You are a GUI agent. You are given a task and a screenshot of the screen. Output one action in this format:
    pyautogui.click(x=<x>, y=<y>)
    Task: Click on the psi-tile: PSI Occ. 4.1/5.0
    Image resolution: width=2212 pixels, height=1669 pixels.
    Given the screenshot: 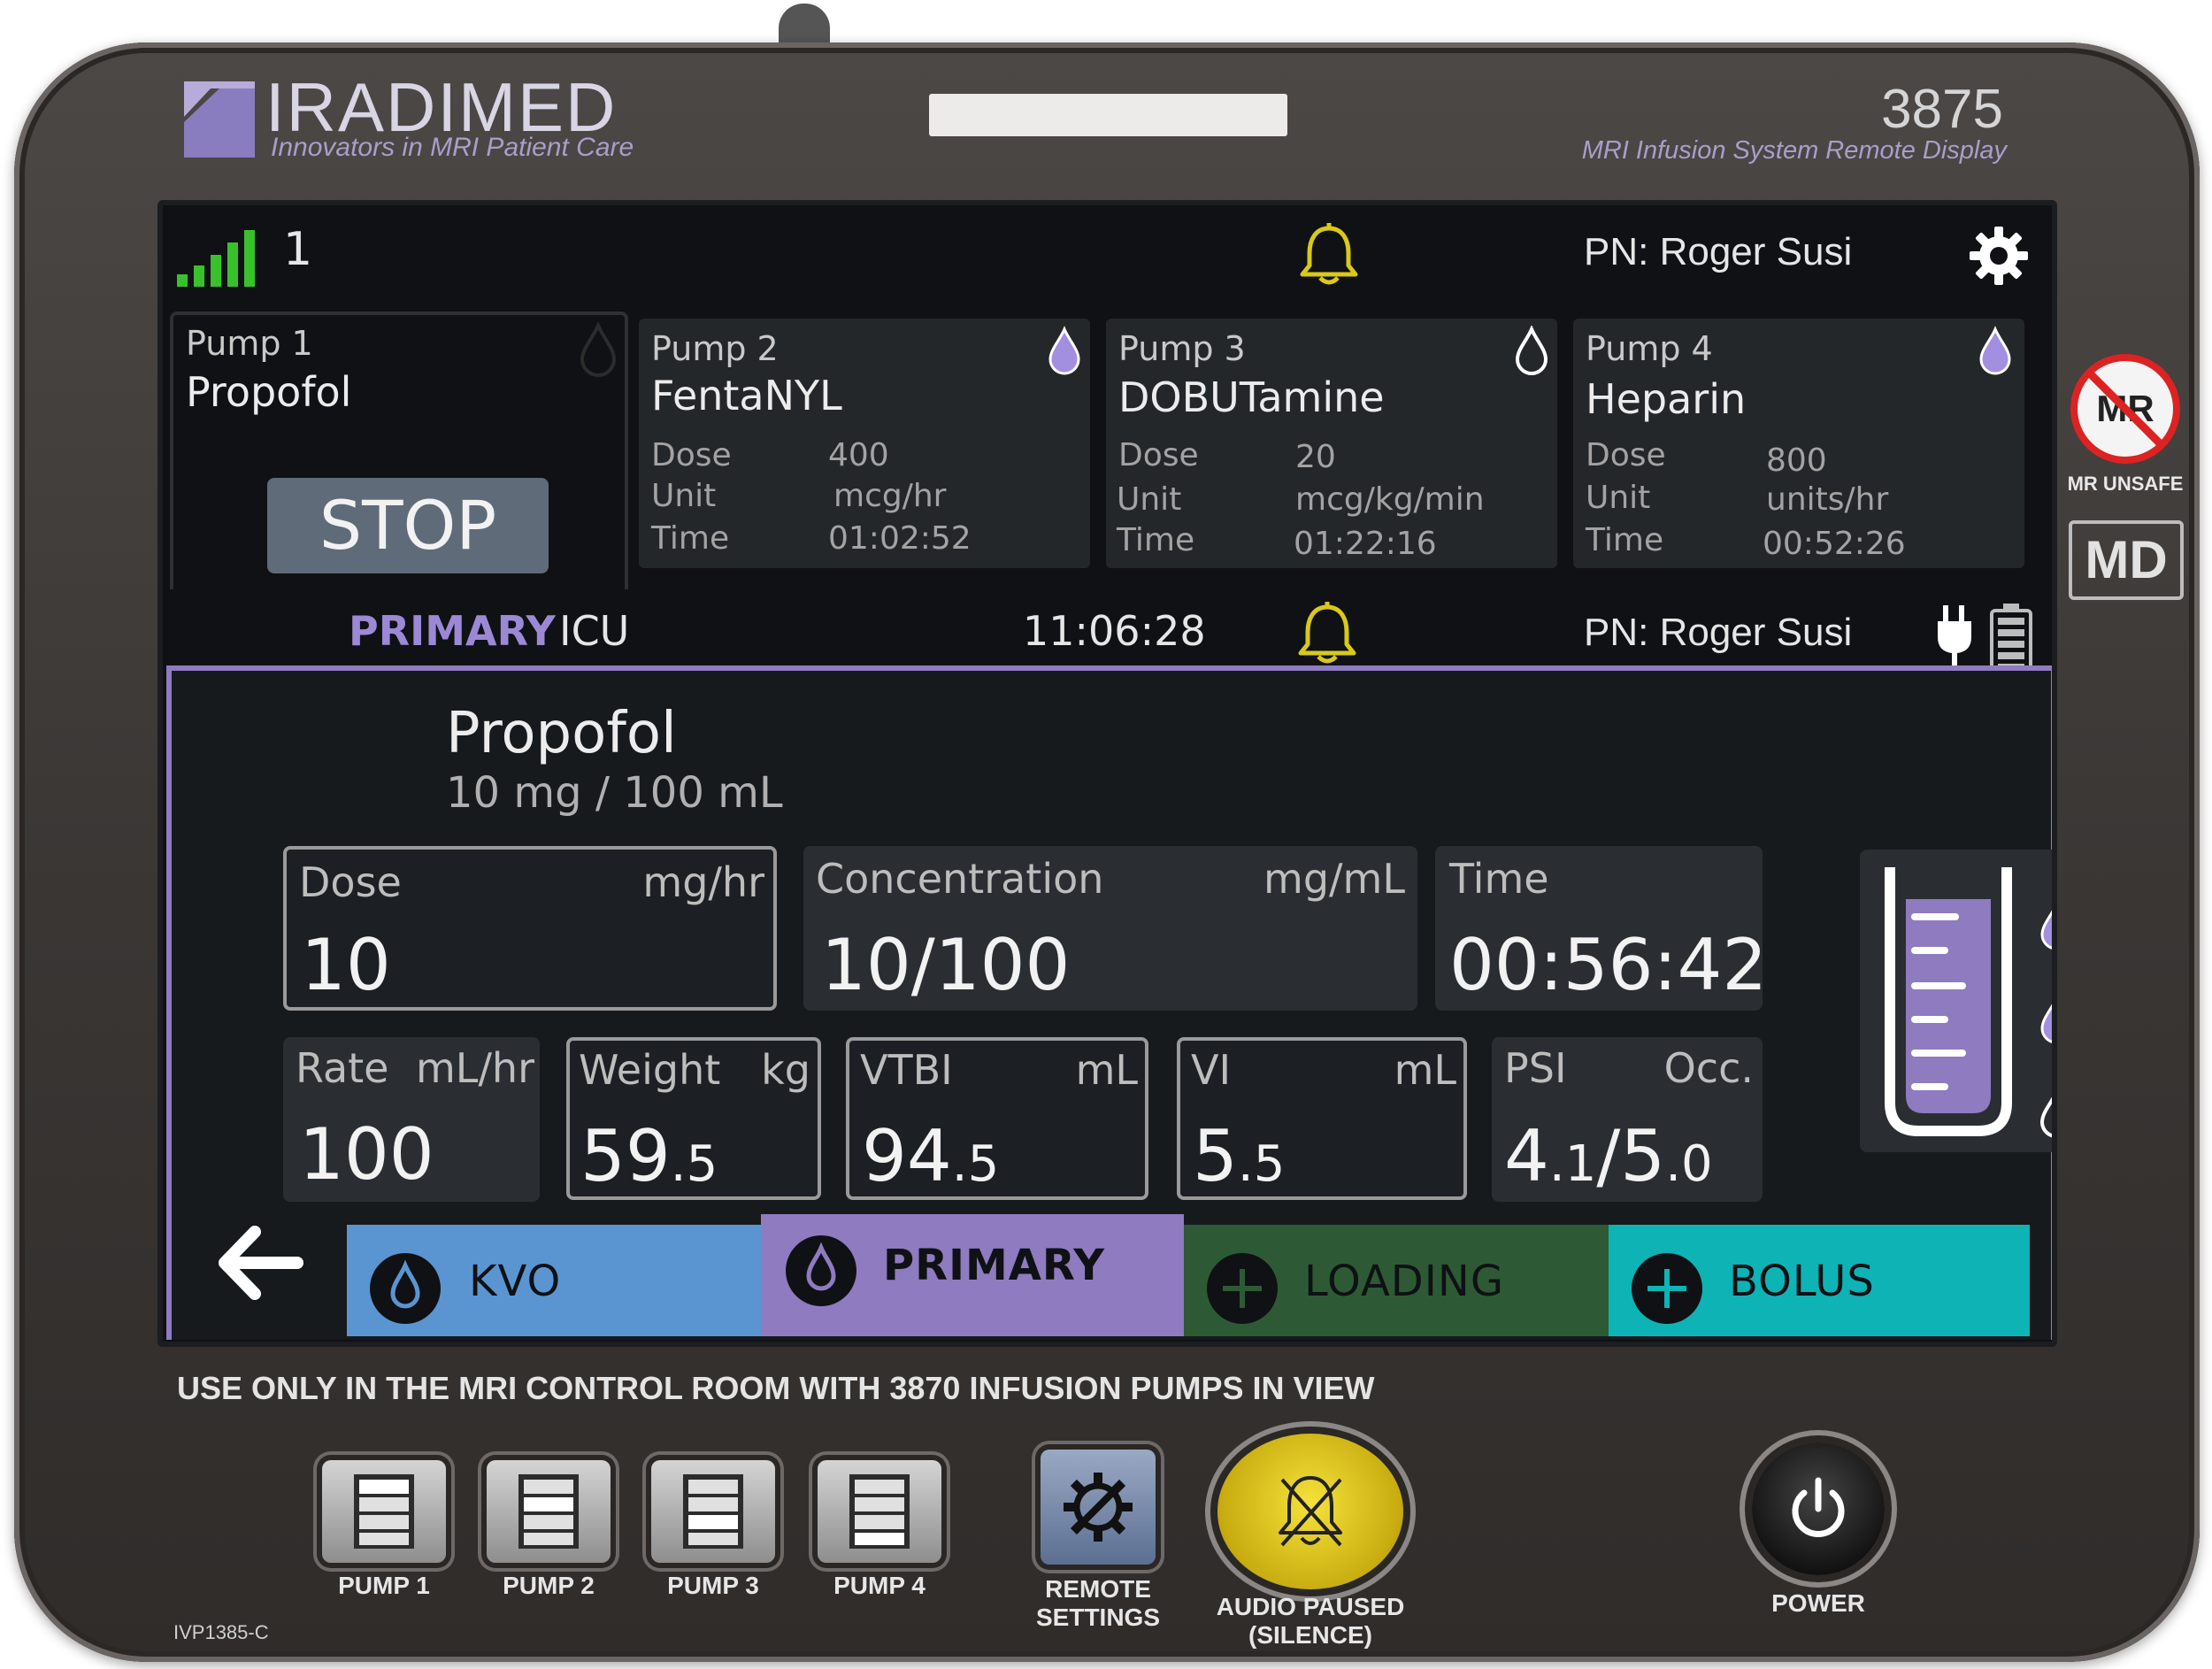 What is the action you would take?
    pyautogui.click(x=1628, y=1119)
    